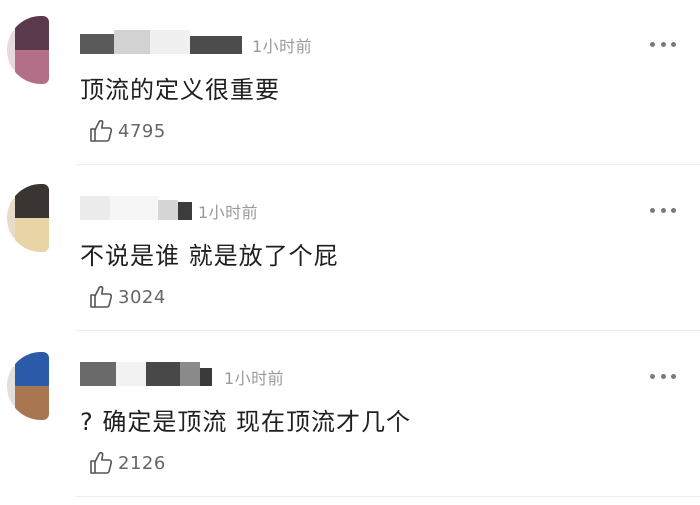 The width and height of the screenshot is (700, 505). What do you see at coordinates (180, 90) in the screenshot?
I see `comment-text: 顶流的定义很重要` at bounding box center [180, 90].